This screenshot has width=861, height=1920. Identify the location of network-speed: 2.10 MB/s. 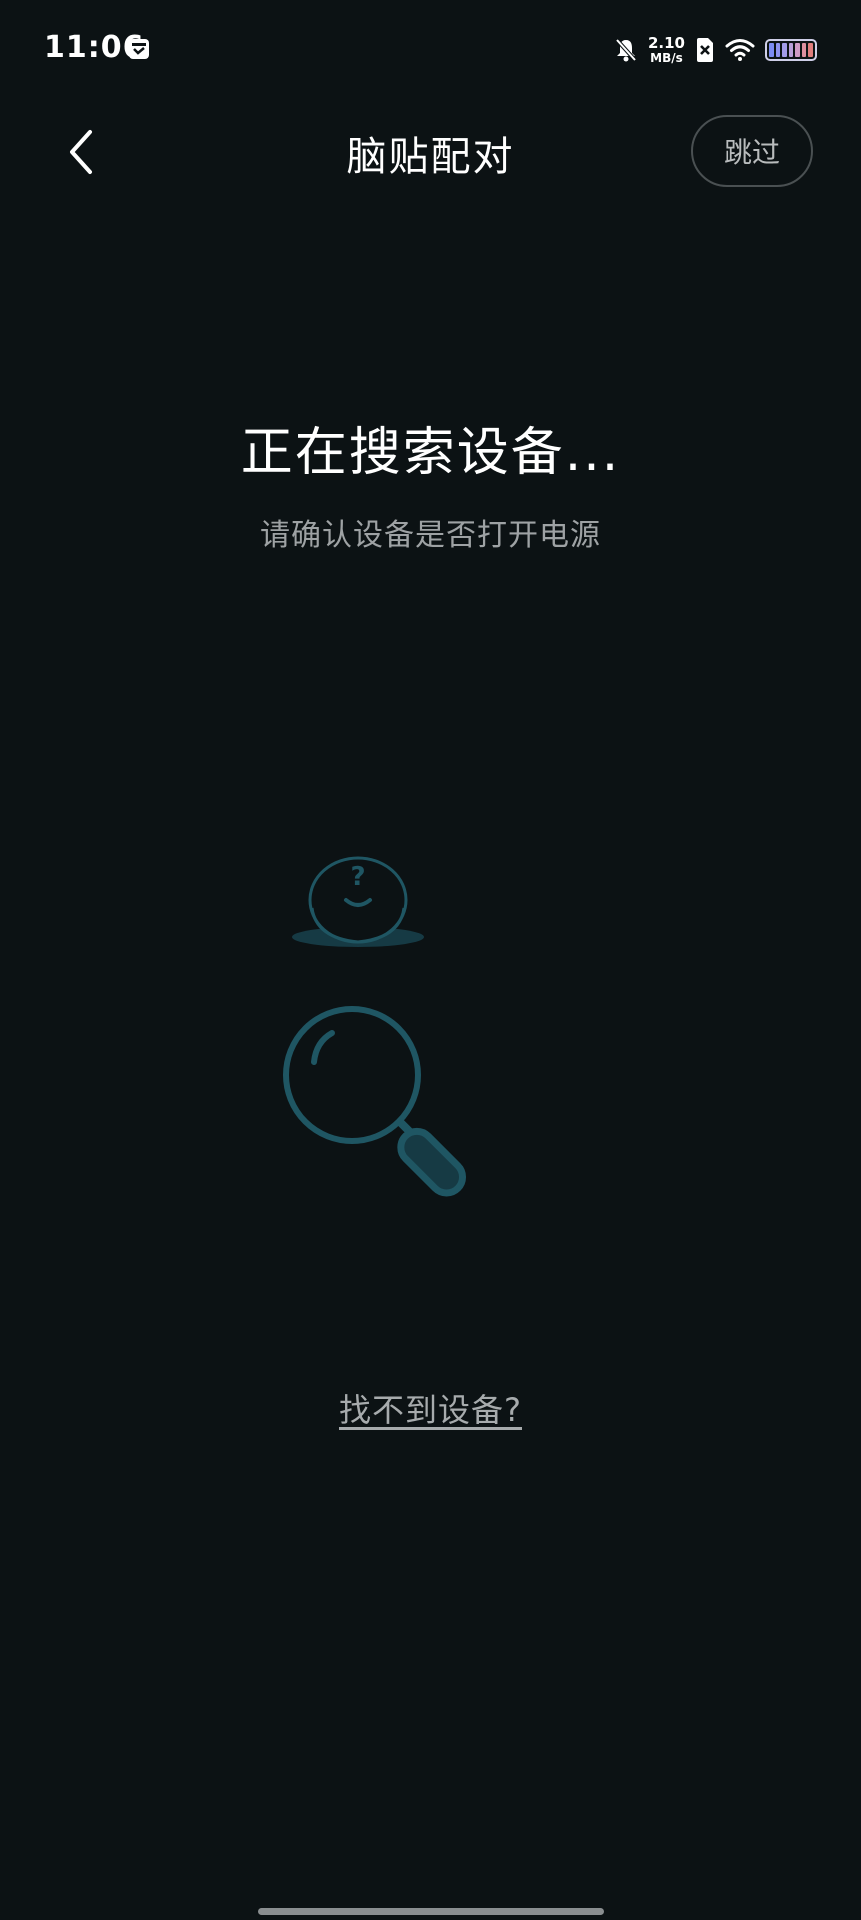
(666, 50).